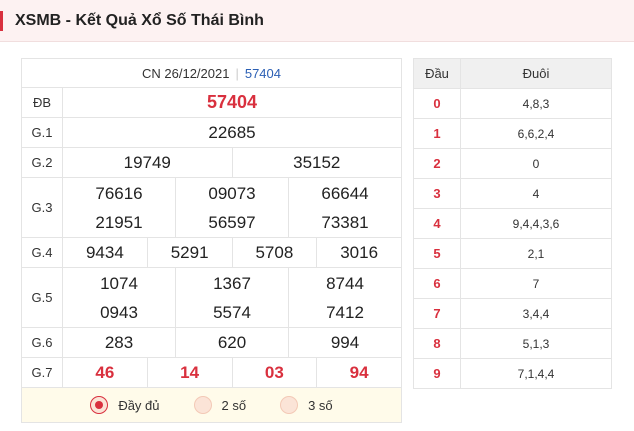 This screenshot has height=431, width=634. I want to click on prize-value: 7412, so click(345, 312).